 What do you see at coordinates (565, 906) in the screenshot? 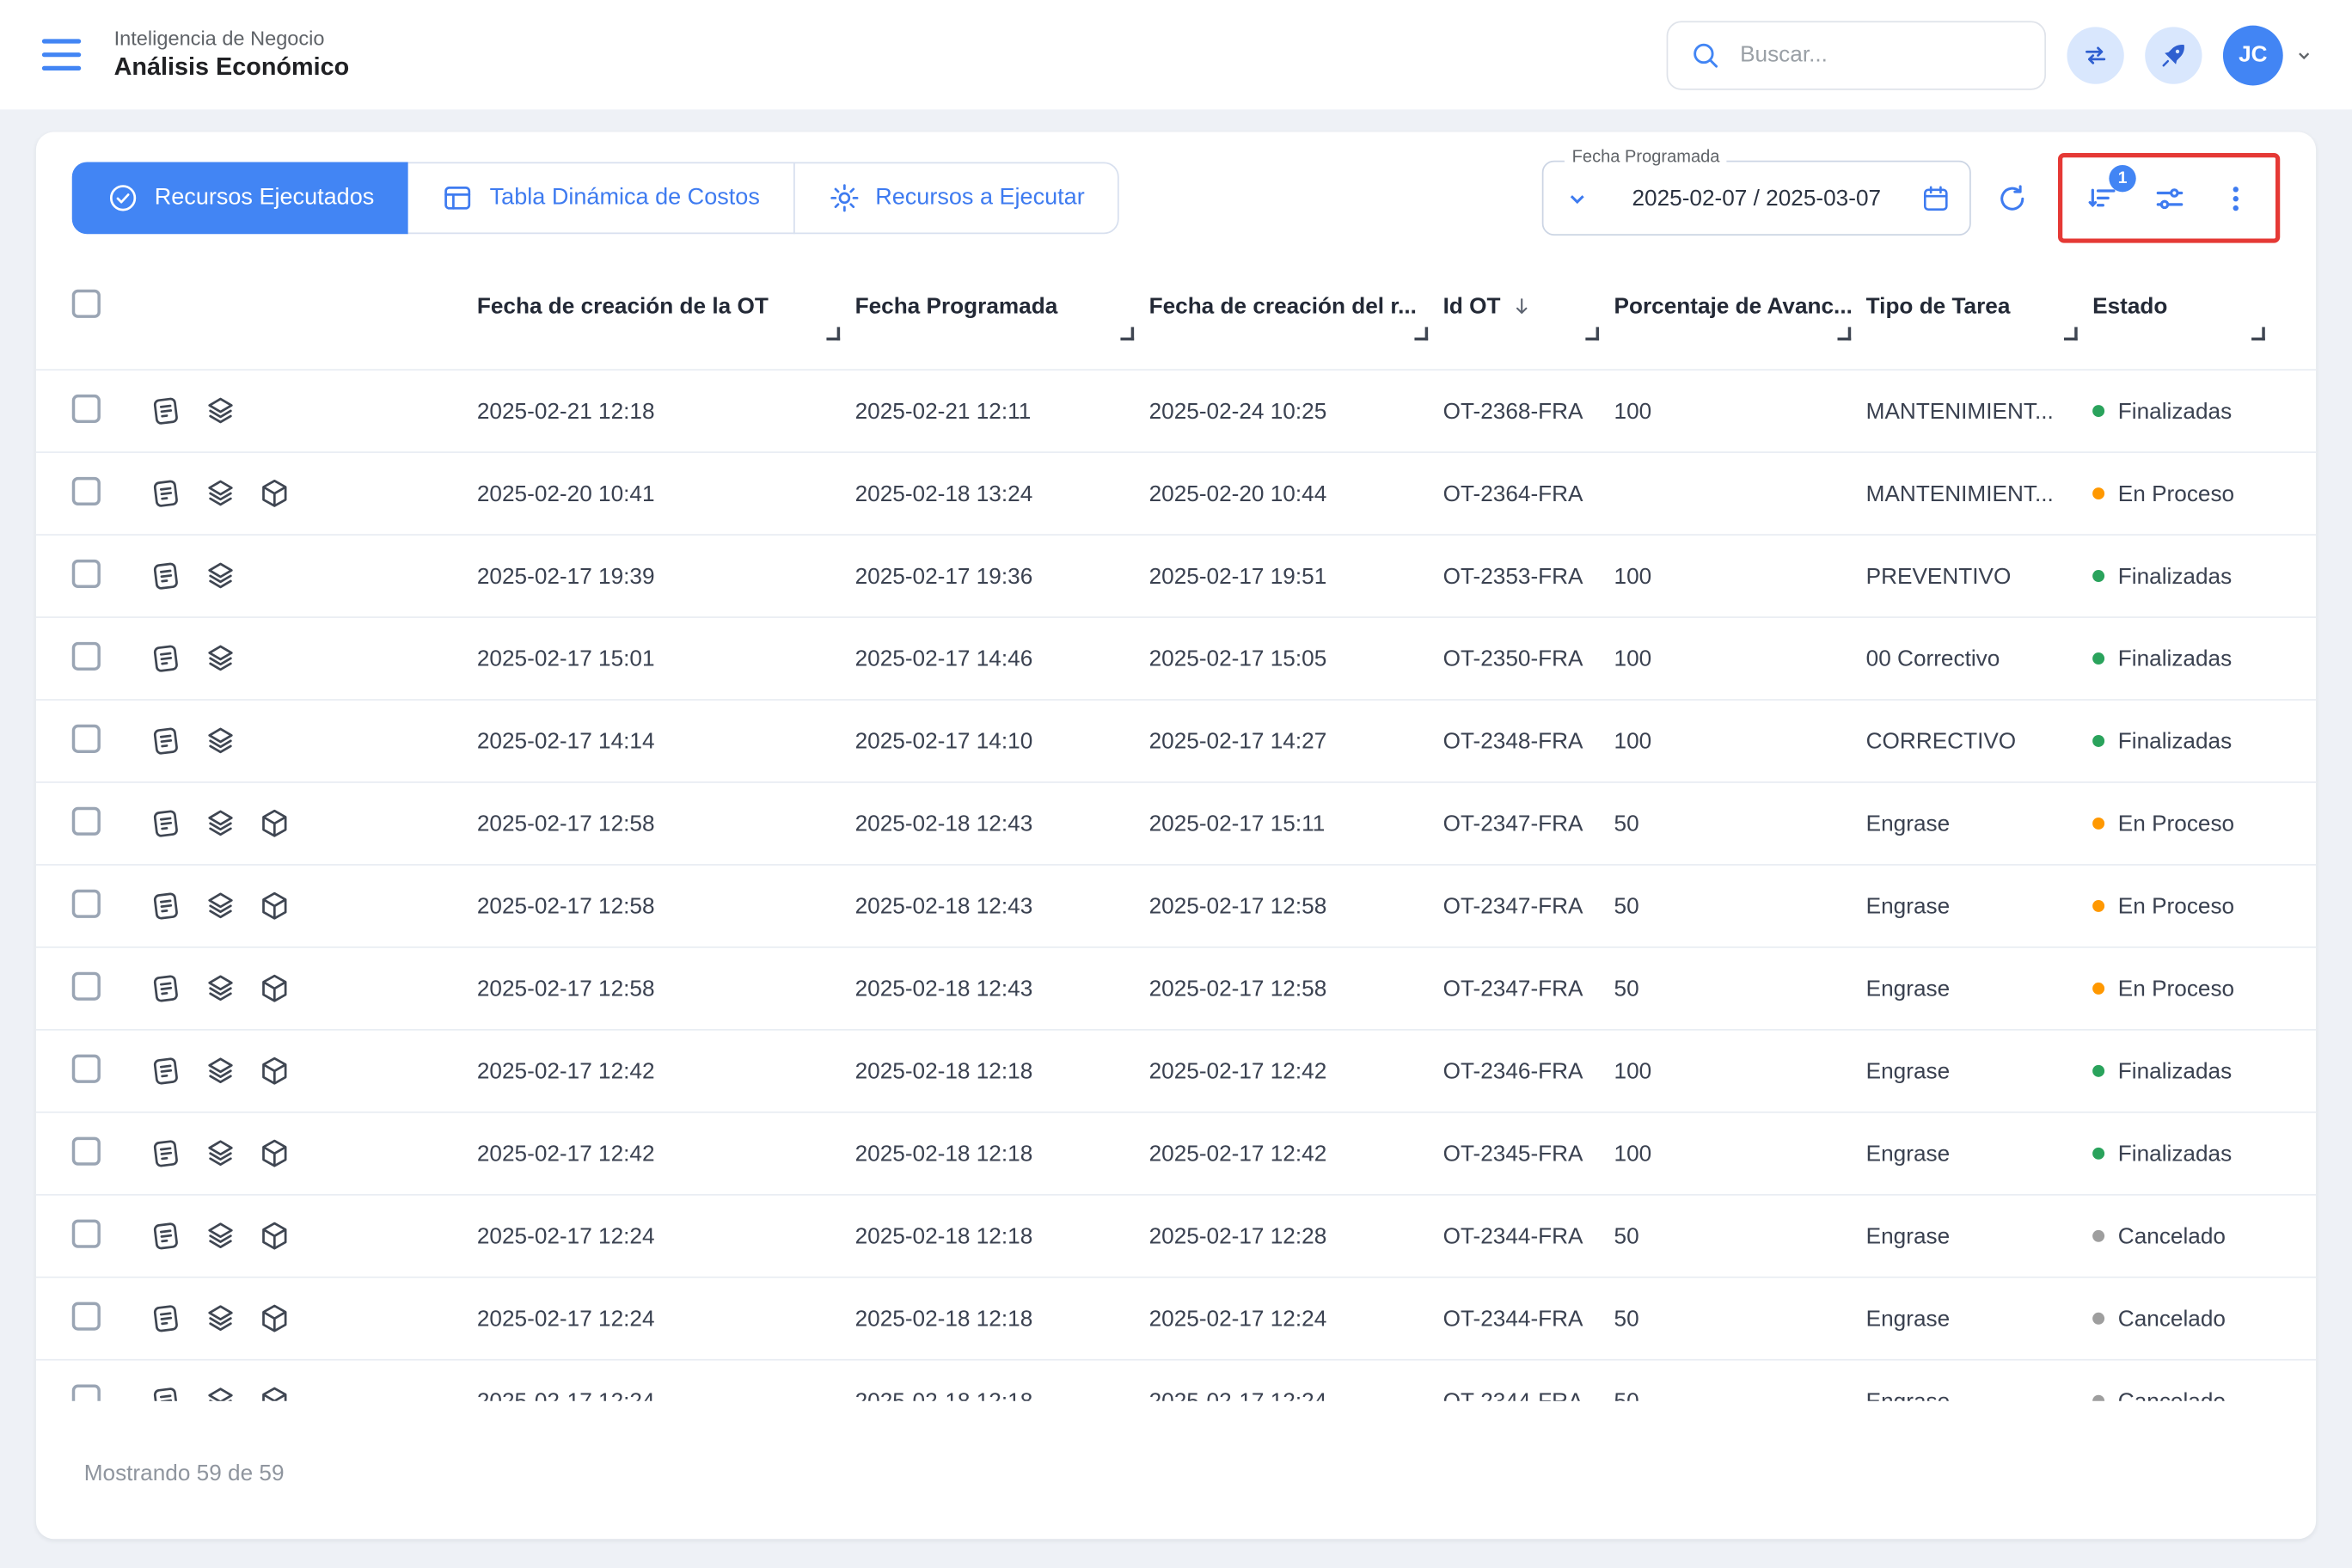
I see `cell-ot-created: 2025-02-17 12:58` at bounding box center [565, 906].